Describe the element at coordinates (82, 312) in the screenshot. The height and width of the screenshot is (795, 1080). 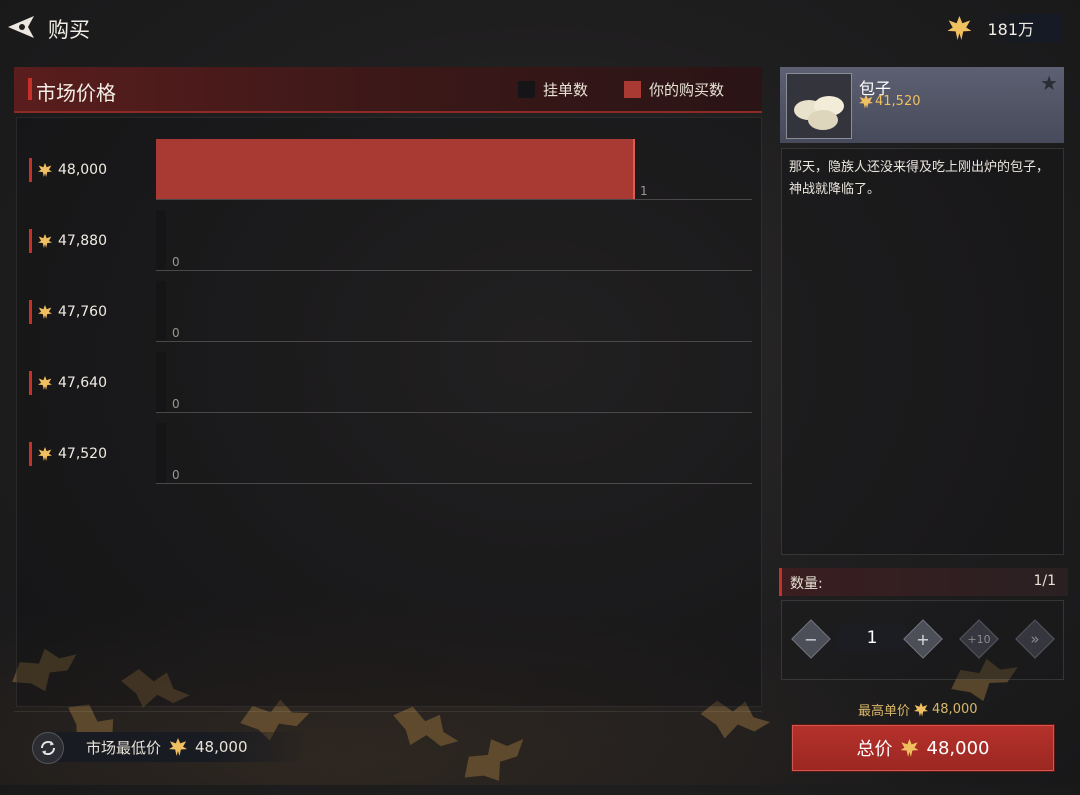
I see `price-level-value: 47,760` at that location.